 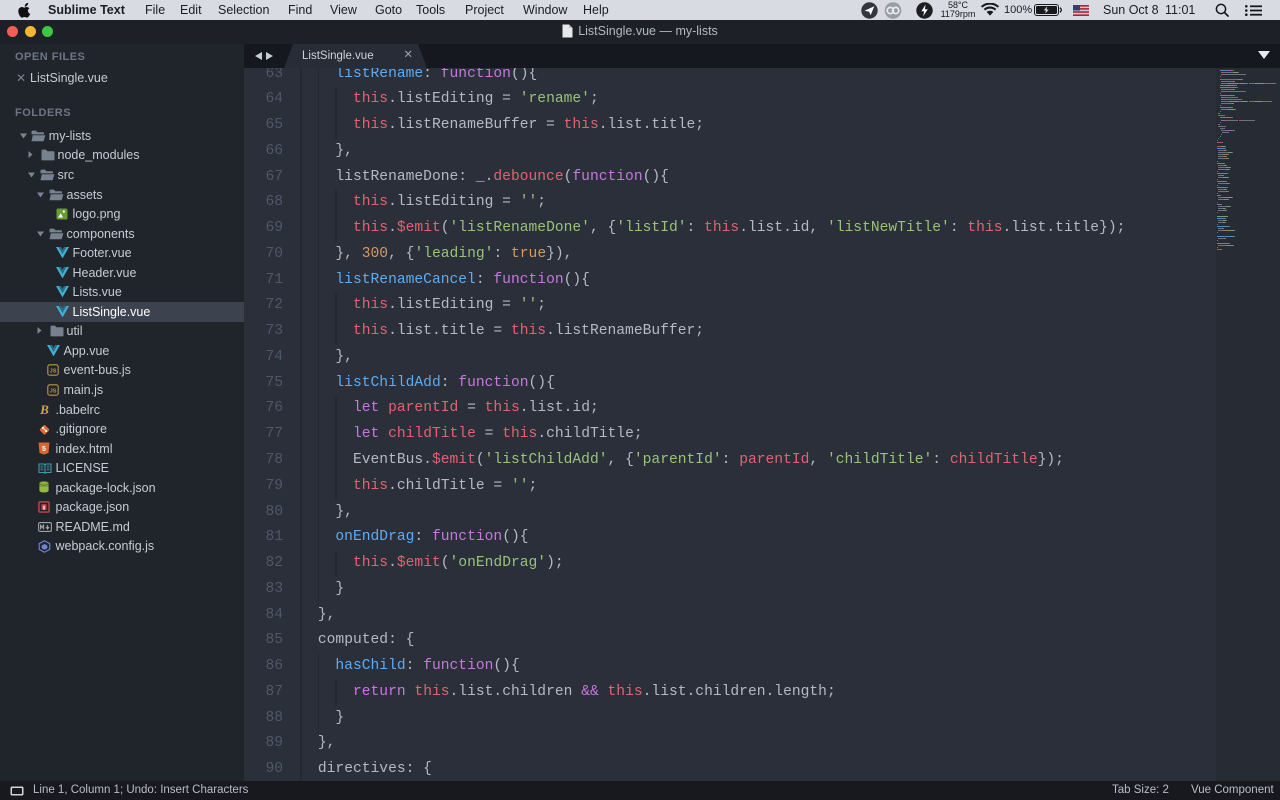 I want to click on svg-text: 5, so click(x=44, y=449).